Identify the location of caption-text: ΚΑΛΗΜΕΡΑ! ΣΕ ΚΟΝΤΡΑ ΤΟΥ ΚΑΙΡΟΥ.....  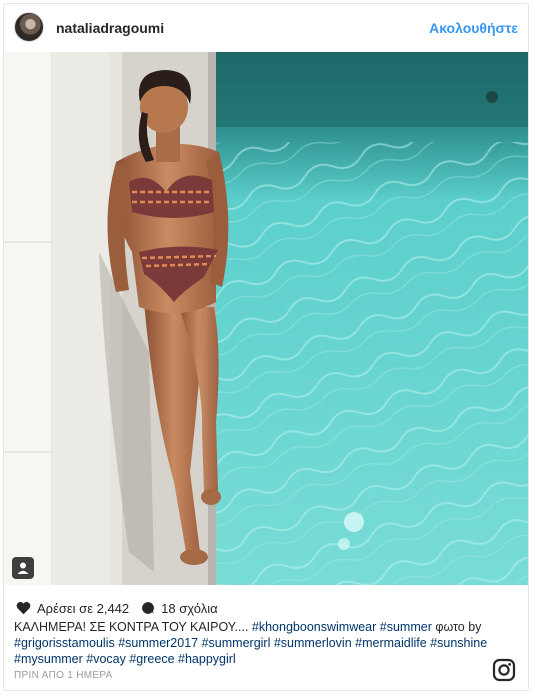
(133, 627).